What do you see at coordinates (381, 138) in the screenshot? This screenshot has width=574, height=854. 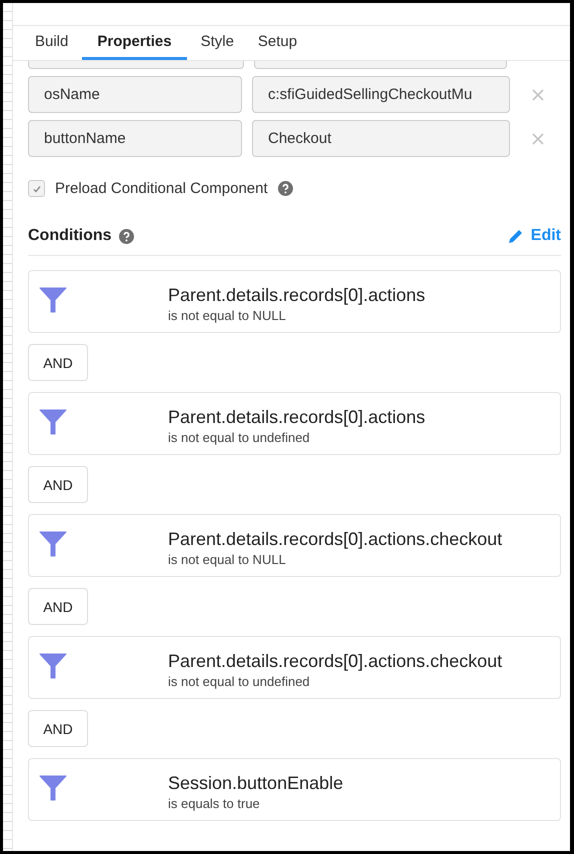 I see `input-field: Checkout` at bounding box center [381, 138].